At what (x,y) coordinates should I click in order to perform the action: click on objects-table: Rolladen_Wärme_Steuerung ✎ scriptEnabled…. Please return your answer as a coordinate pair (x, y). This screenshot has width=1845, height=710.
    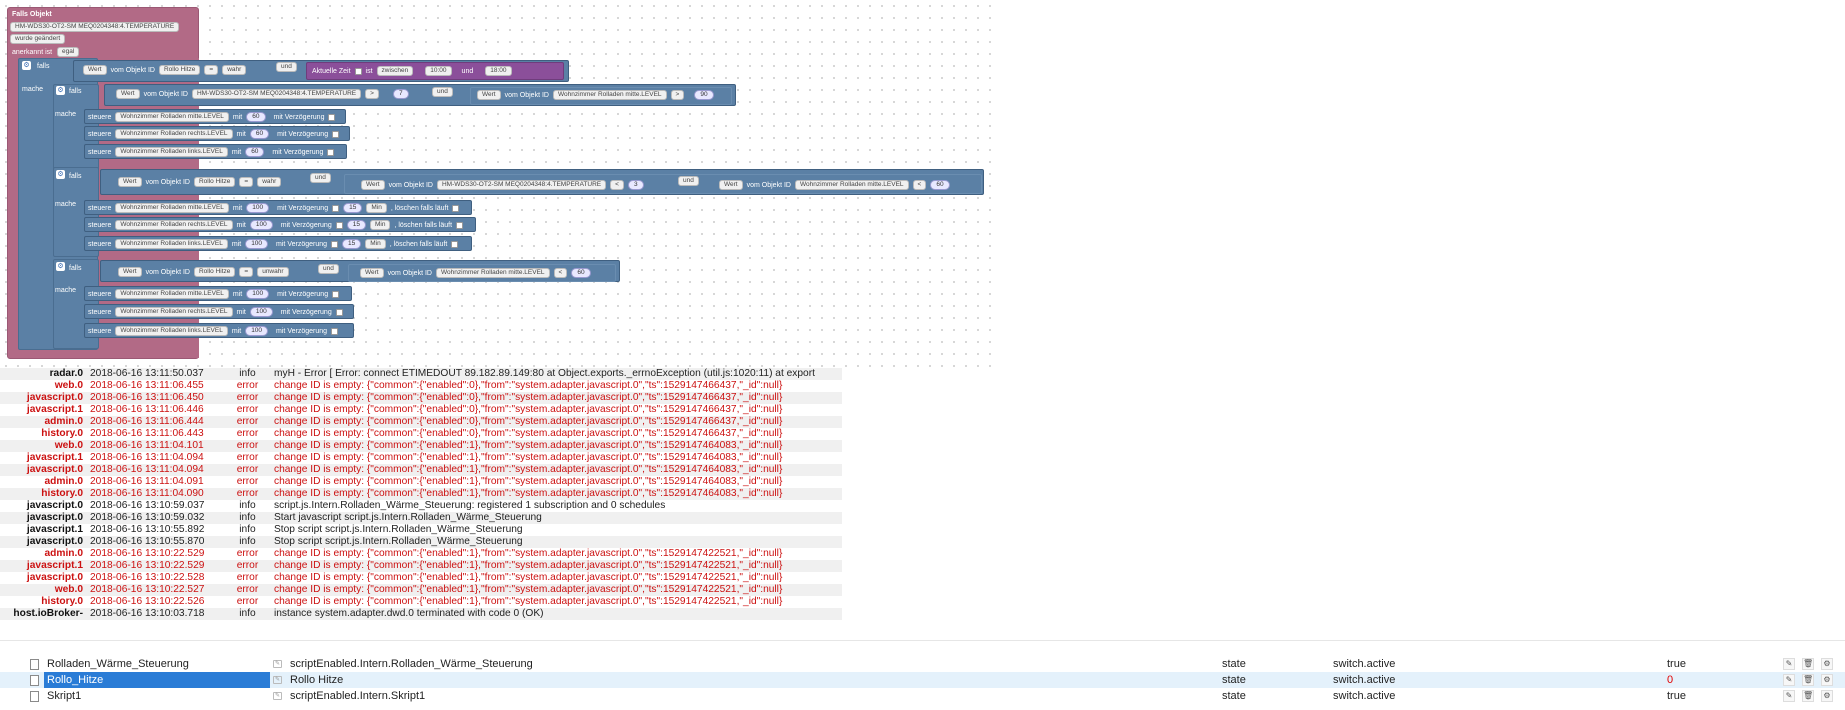
    Looking at the image, I should click on (922, 675).